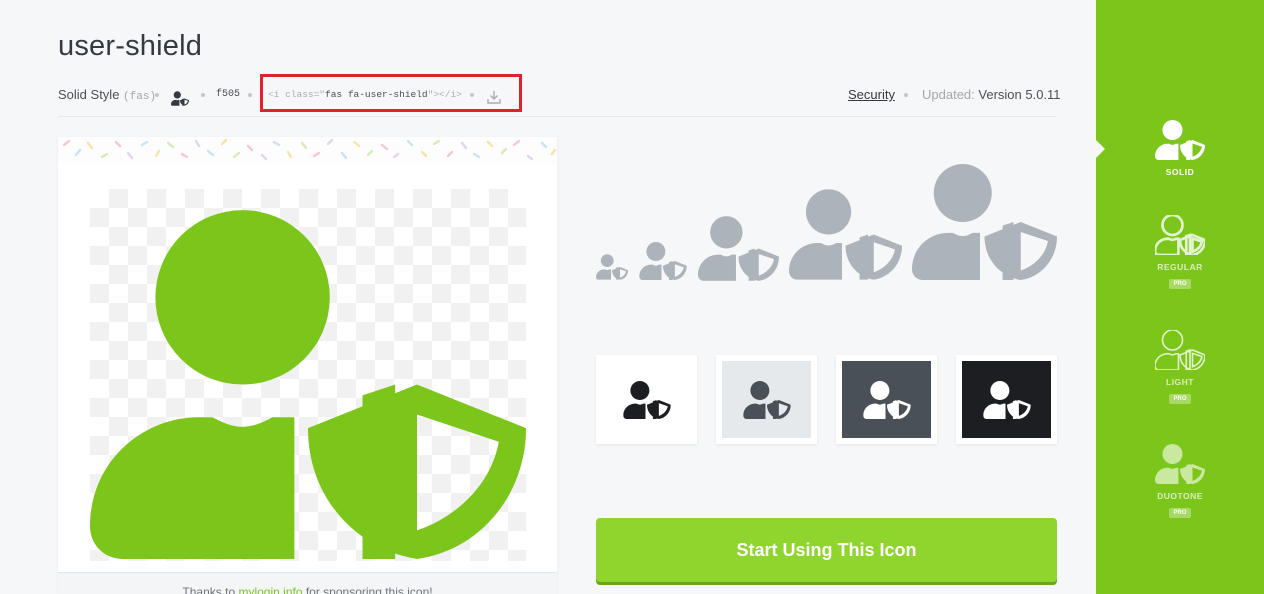 The image size is (1264, 594). Describe the element at coordinates (1019, 94) in the screenshot. I see `version-value: Version 5.0.11` at that location.